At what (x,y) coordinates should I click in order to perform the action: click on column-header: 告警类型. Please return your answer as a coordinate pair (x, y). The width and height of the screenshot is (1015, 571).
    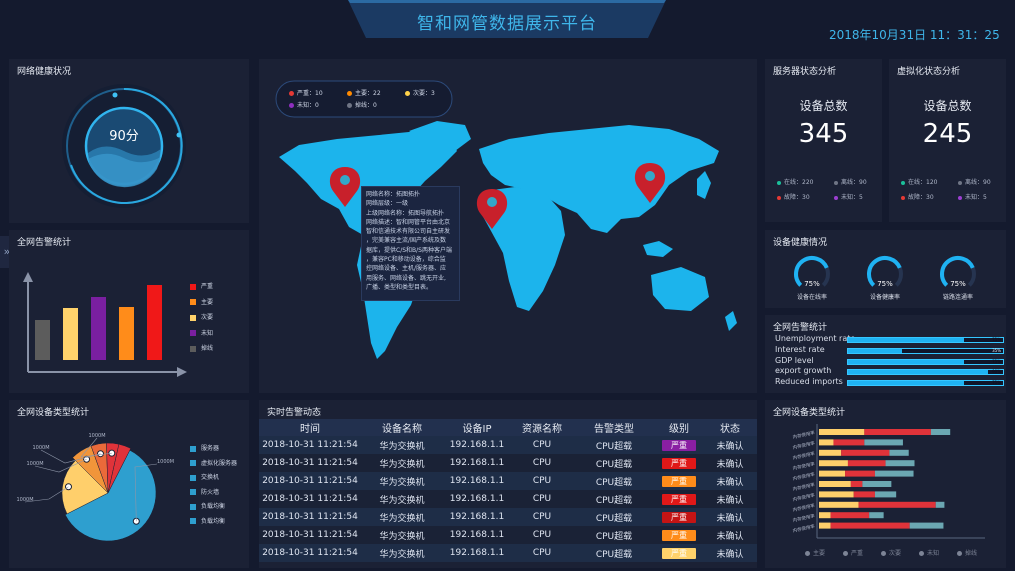
    Looking at the image, I should click on (614, 427).